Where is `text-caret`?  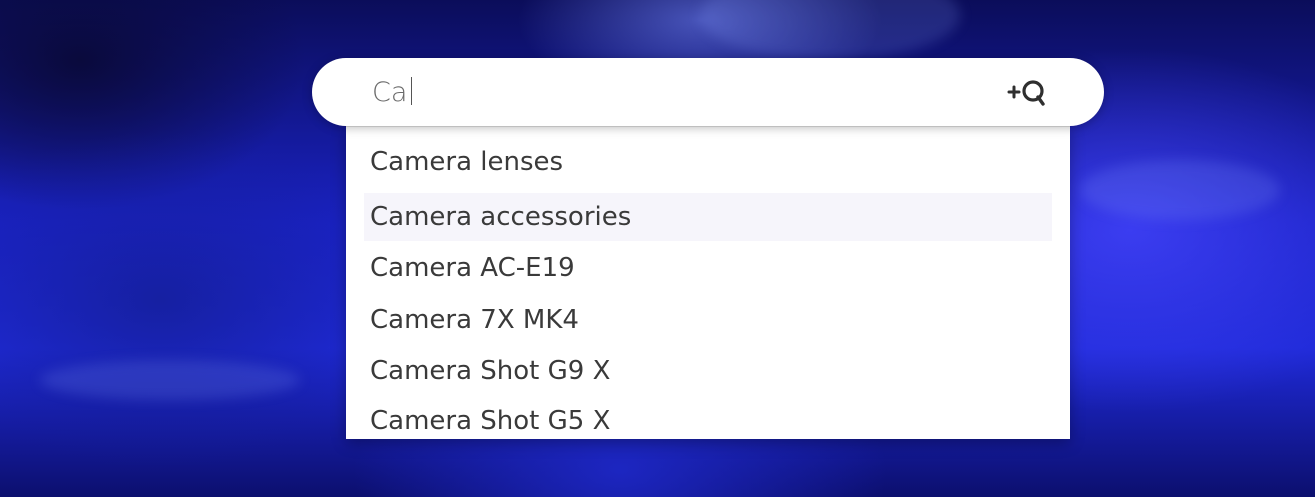
text-caret is located at coordinates (411, 91).